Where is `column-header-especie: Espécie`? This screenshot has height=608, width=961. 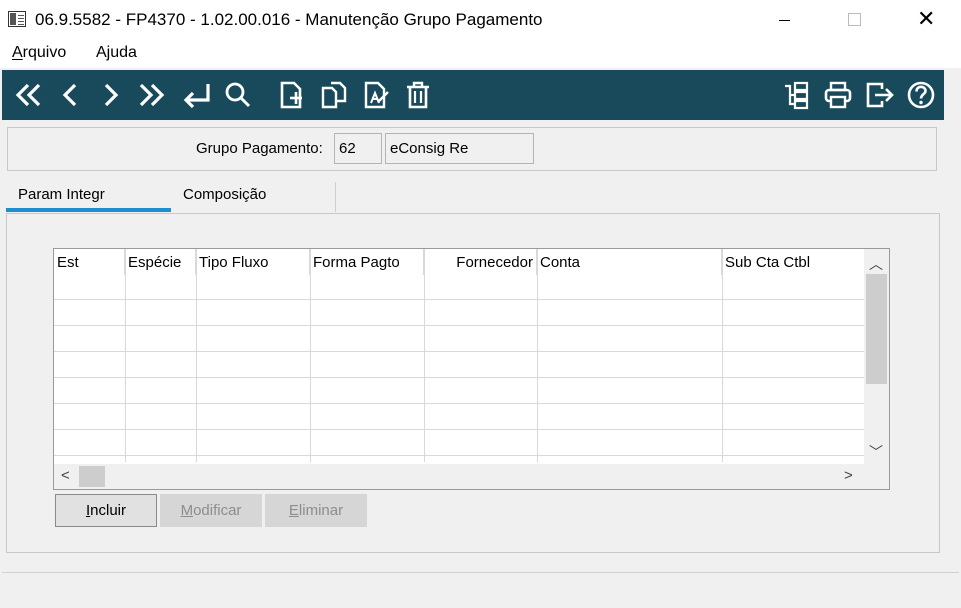
column-header-especie: Espécie is located at coordinates (160, 262).